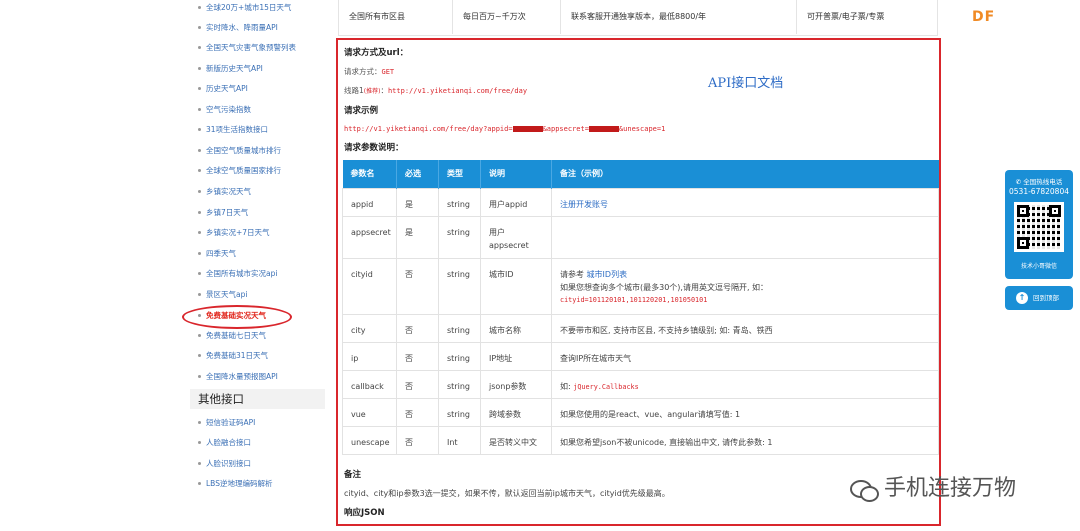  I want to click on sidebar-item: 乡镇实况+7日天气, so click(234, 233).